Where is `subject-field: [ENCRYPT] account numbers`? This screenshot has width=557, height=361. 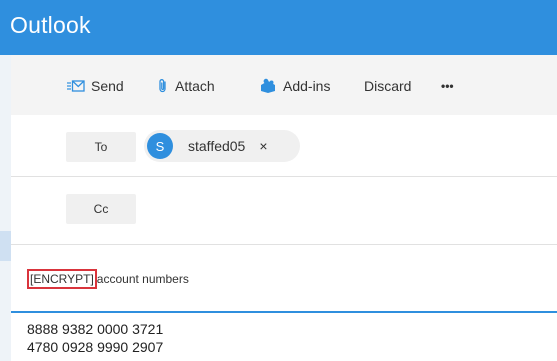 subject-field: [ENCRYPT] account numbers is located at coordinates (108, 279).